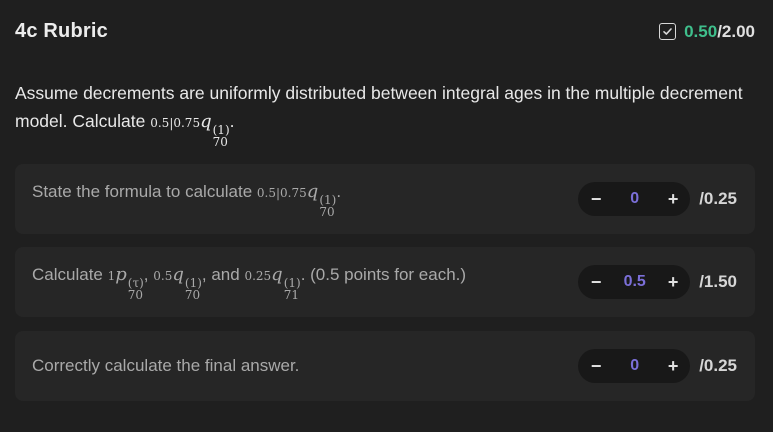 The image size is (773, 432). Describe the element at coordinates (61, 31) in the screenshot. I see `rubric-title: 4c Rubric` at that location.